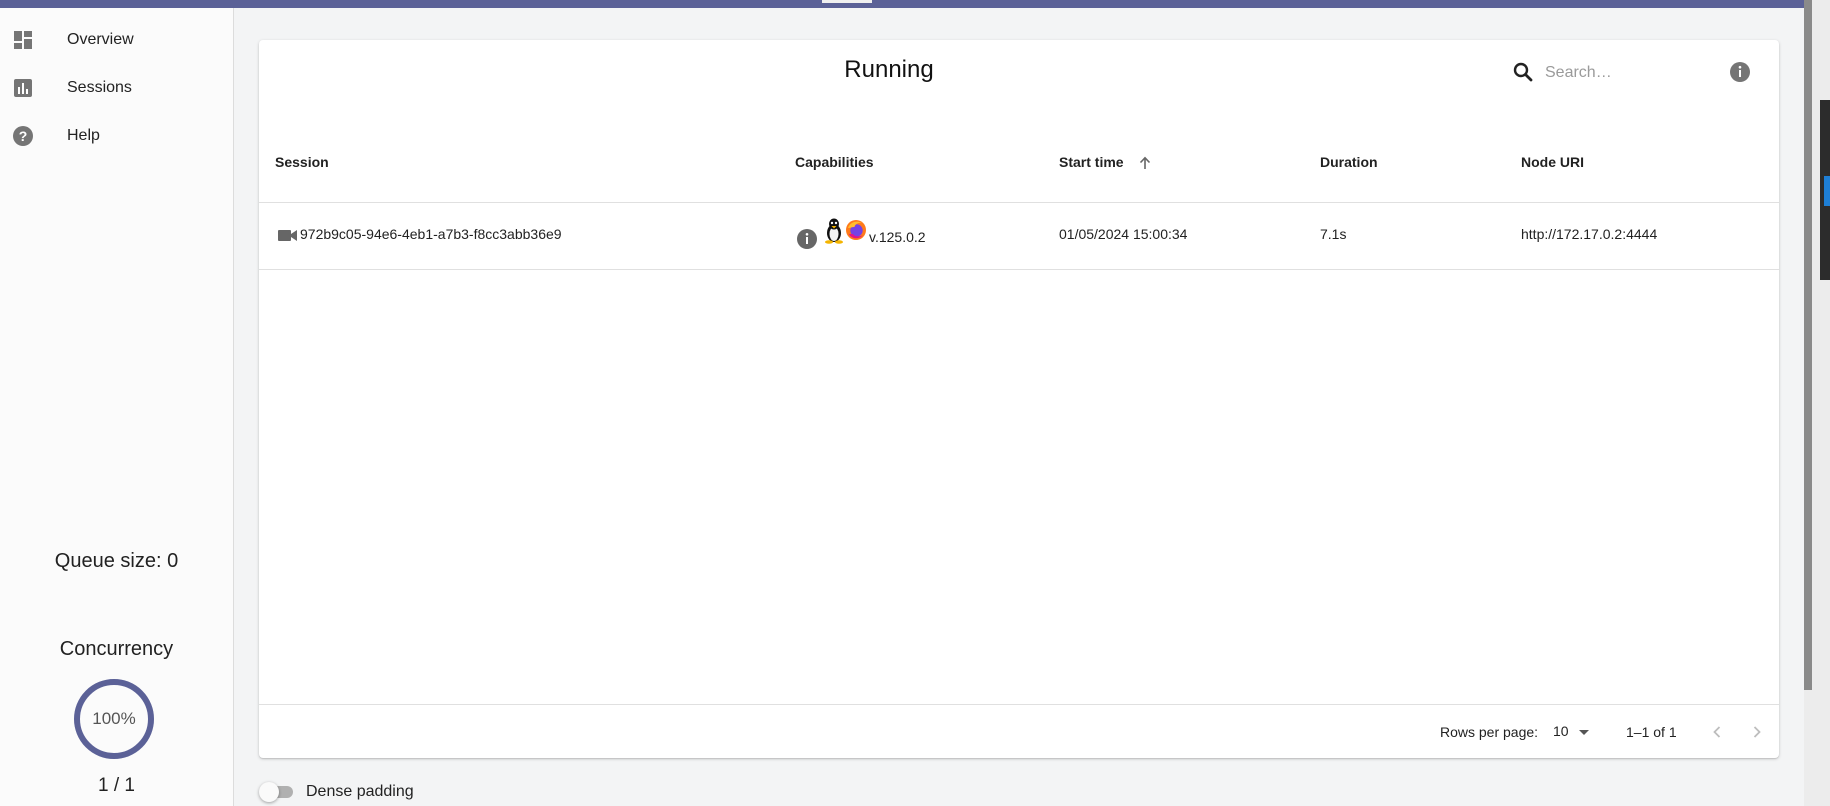 The width and height of the screenshot is (1830, 806). I want to click on sort-ascending-icon, so click(1145, 163).